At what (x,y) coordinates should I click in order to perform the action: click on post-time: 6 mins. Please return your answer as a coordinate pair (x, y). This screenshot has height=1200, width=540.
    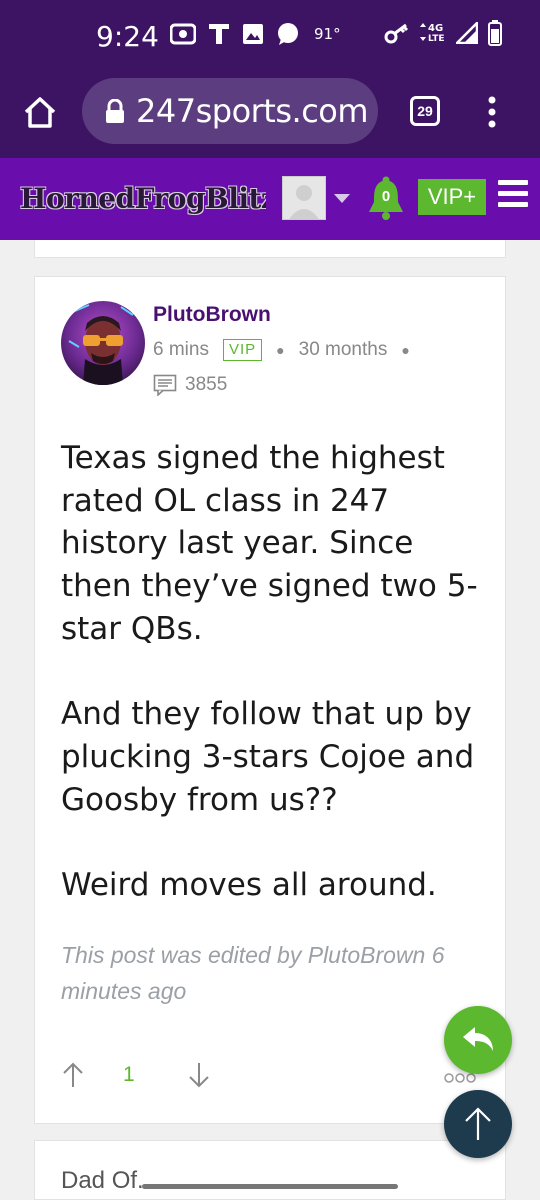
    Looking at the image, I should click on (181, 350).